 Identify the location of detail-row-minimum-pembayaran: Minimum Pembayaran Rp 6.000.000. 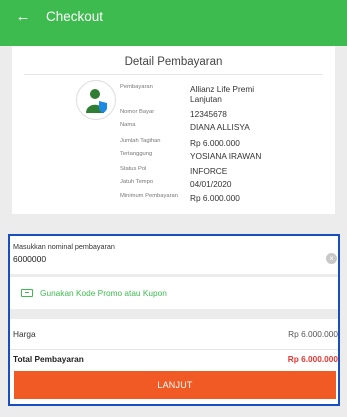
(200, 198).